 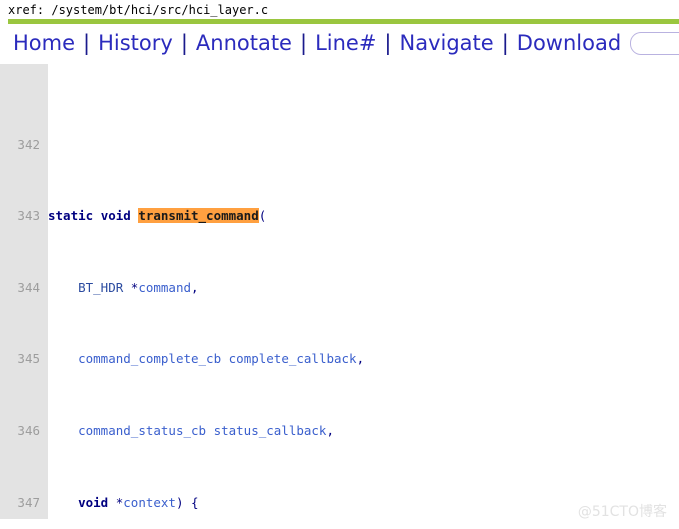 I want to click on line-number: 342, so click(x=20, y=145).